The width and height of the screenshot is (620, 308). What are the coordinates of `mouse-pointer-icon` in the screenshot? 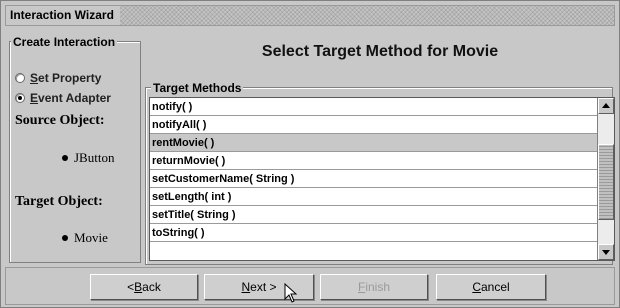 It's located at (291, 293).